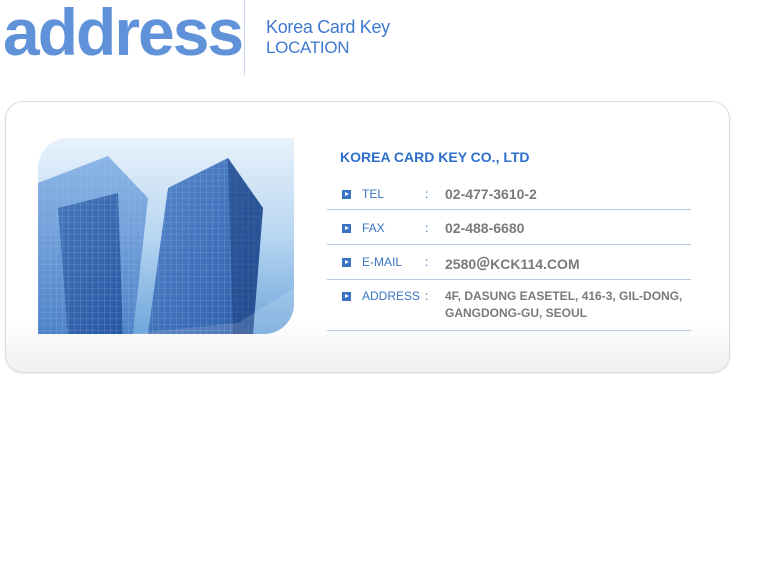  I want to click on email-label: E-MAIL, so click(382, 262).